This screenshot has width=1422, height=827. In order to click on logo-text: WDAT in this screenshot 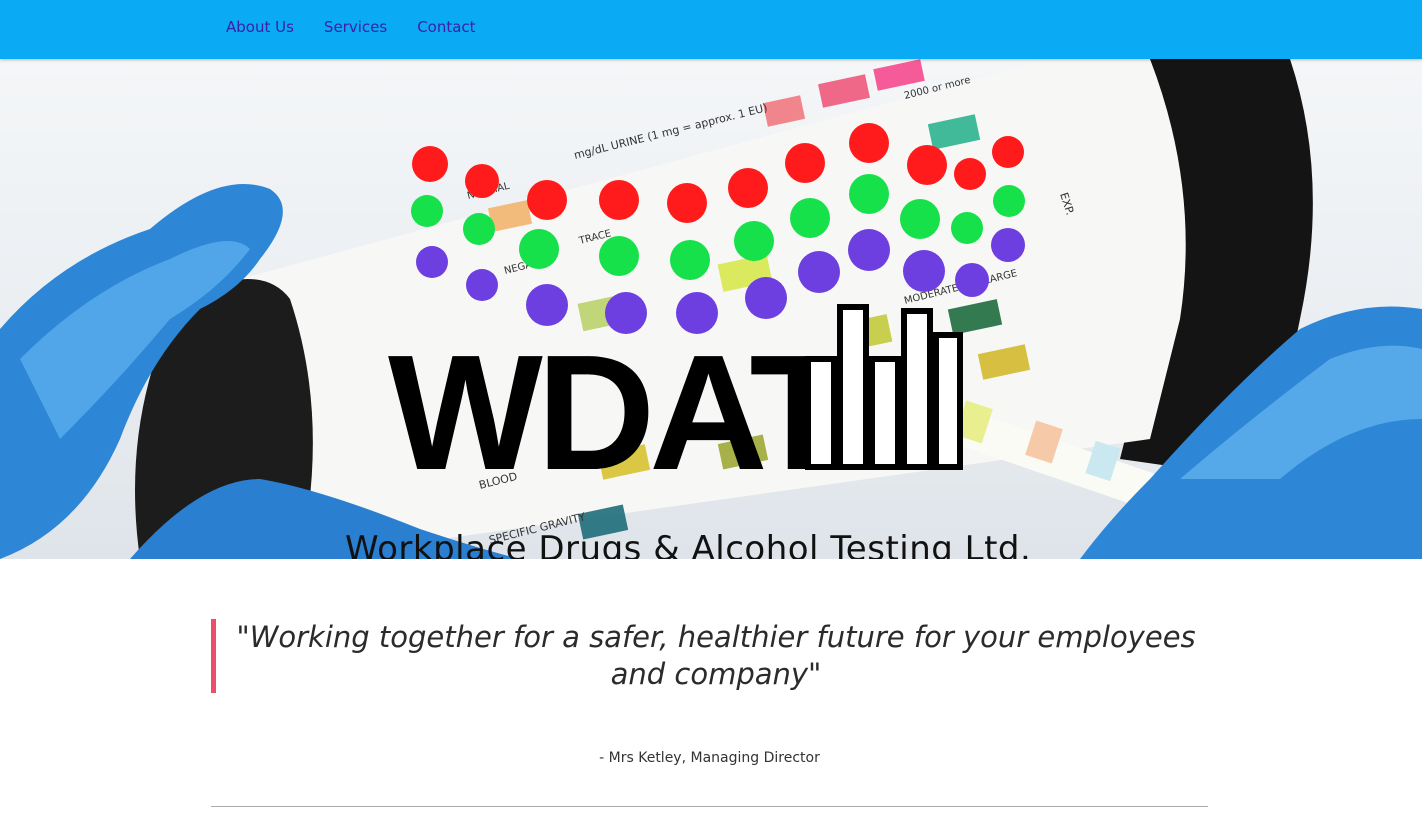, I will do `click(618, 412)`.